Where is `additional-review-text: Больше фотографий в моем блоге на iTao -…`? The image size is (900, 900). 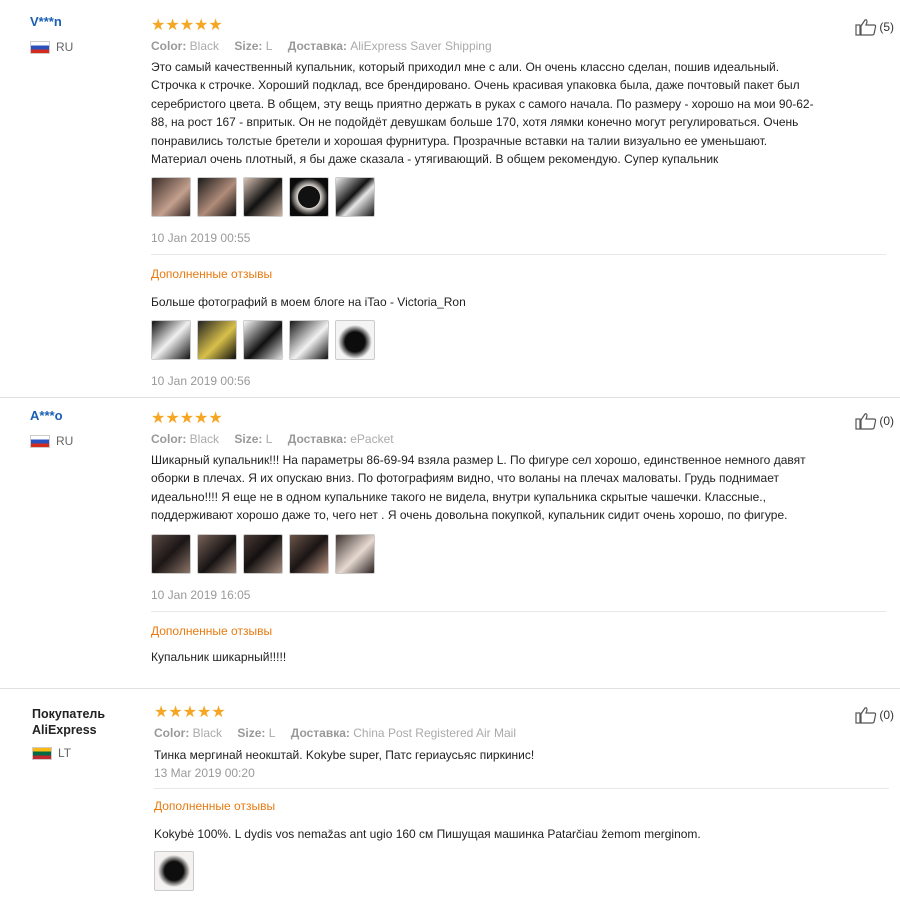
additional-review-text: Больше фотографий в моем блоге на iTao -… is located at coordinates (308, 302).